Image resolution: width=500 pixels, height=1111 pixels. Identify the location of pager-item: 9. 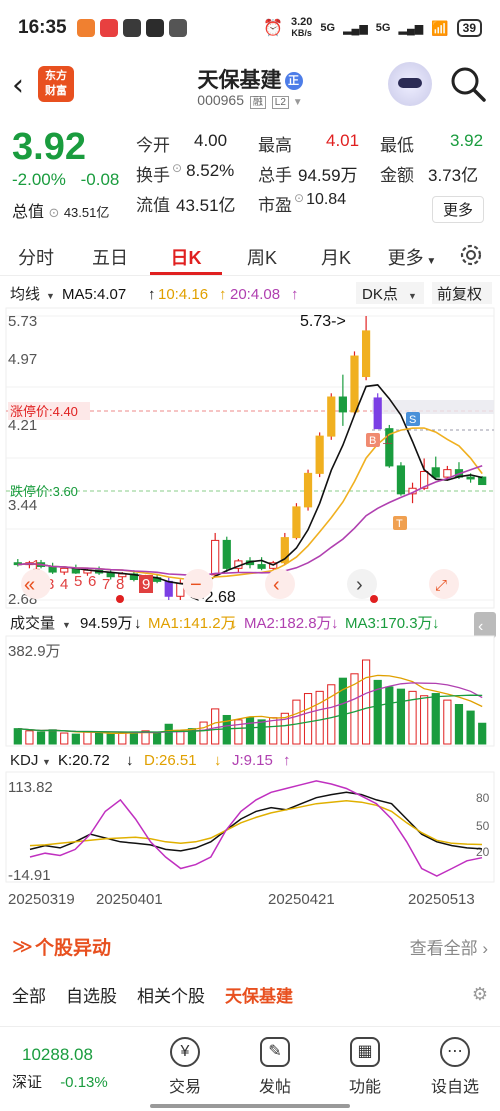
(146, 584).